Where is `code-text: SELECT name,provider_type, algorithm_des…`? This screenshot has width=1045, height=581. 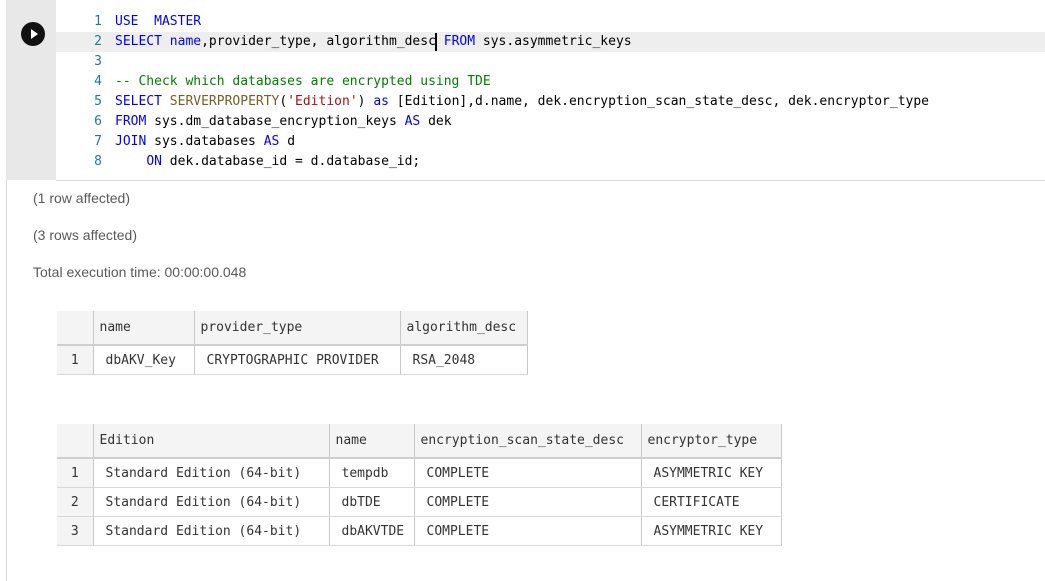 code-text: SELECT name,provider_type, algorithm_des… is located at coordinates (373, 42).